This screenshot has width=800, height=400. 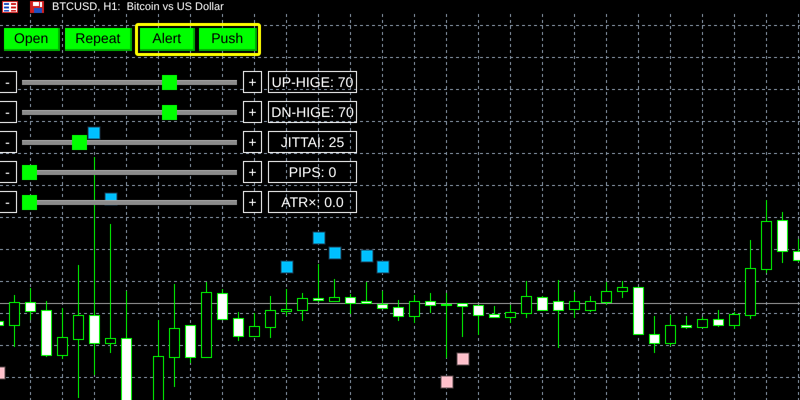 What do you see at coordinates (312, 202) in the screenshot?
I see `value-label: ATR×: 0.0` at bounding box center [312, 202].